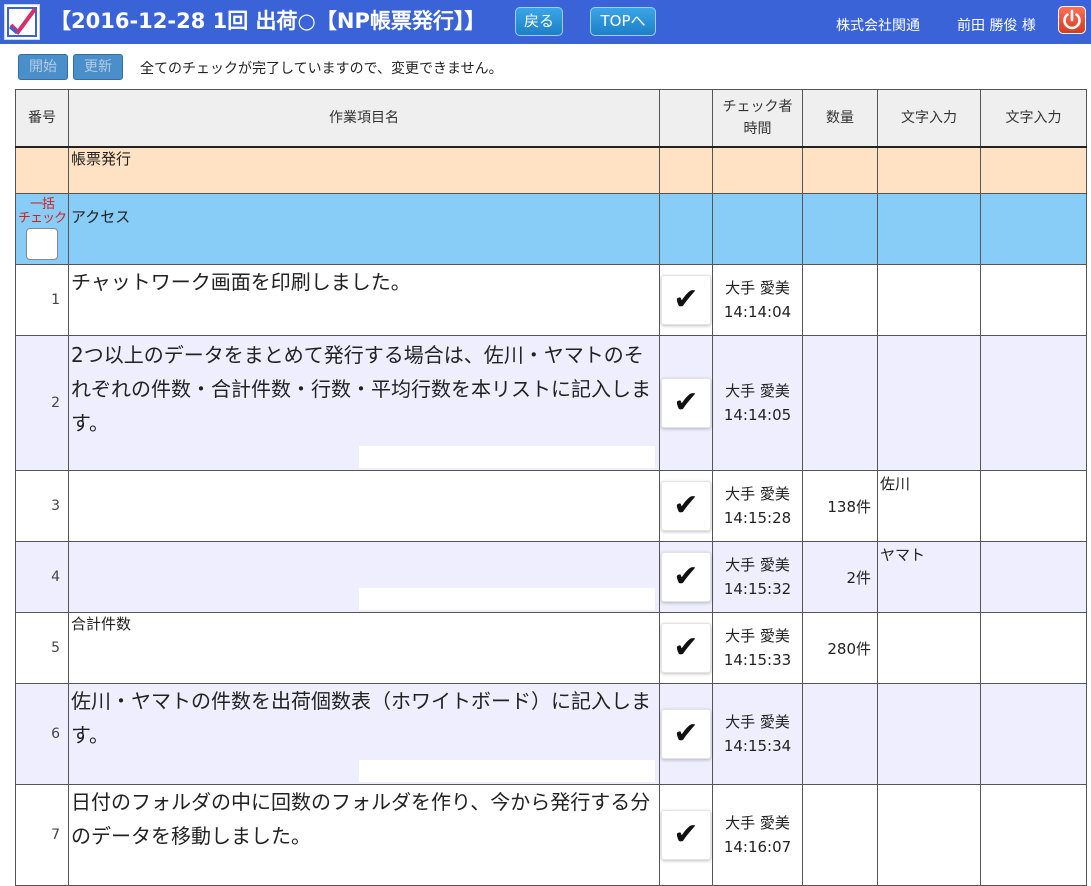  What do you see at coordinates (757, 660) in the screenshot?
I see `check-time: 14:15:33` at bounding box center [757, 660].